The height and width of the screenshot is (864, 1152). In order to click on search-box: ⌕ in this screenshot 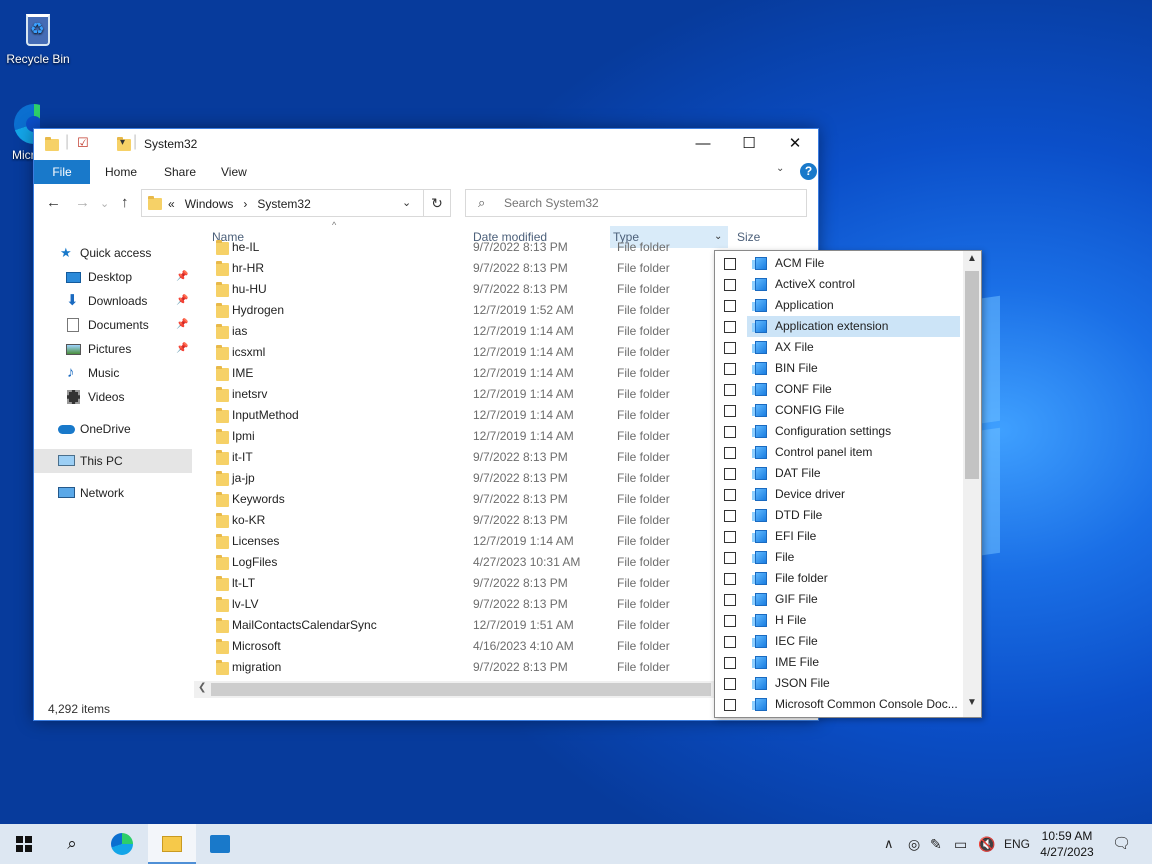, I will do `click(636, 203)`.